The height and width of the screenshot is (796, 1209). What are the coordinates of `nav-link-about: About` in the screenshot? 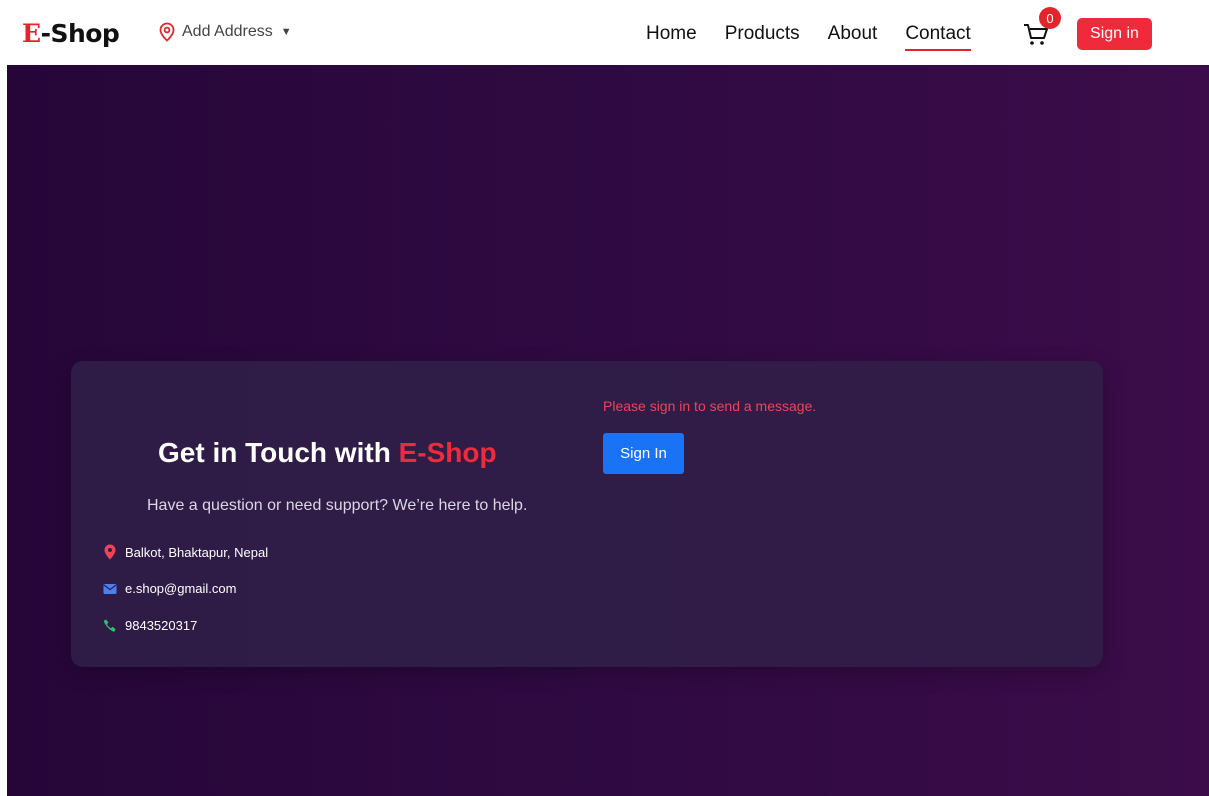 It's located at (853, 34).